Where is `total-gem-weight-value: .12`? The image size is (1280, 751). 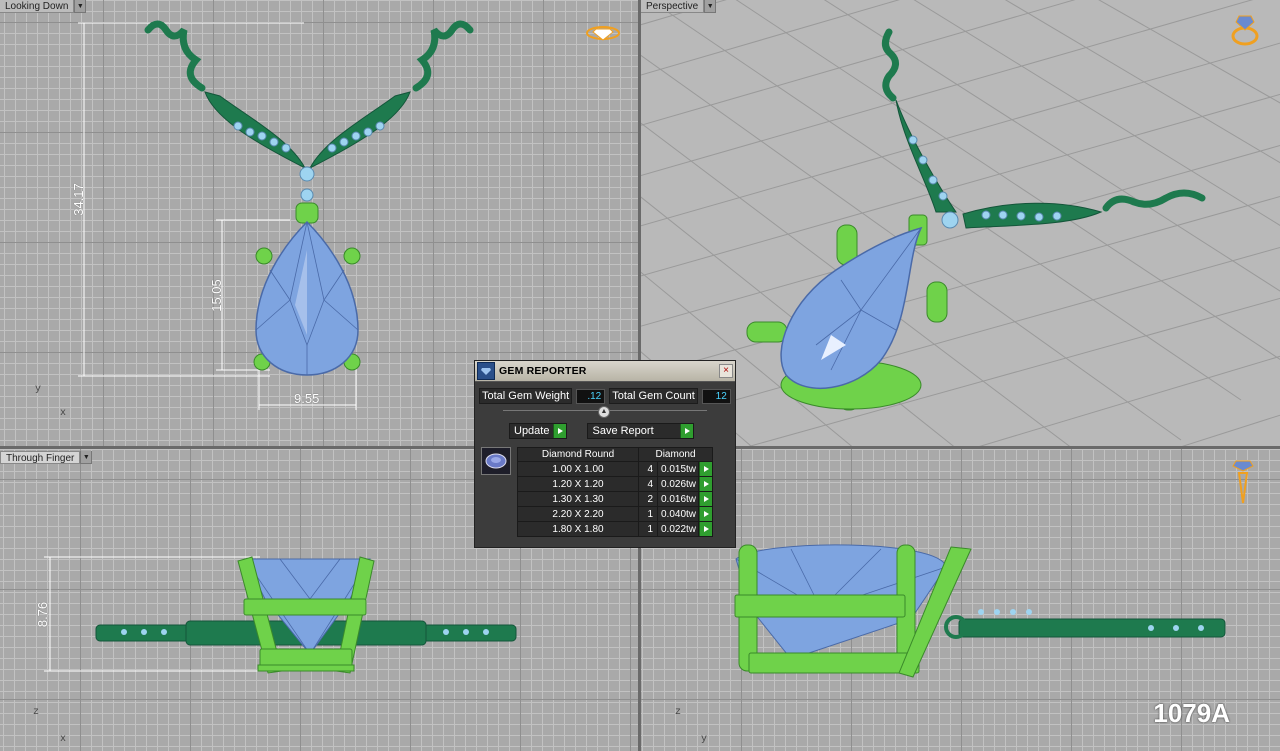
total-gem-weight-value: .12 is located at coordinates (591, 396).